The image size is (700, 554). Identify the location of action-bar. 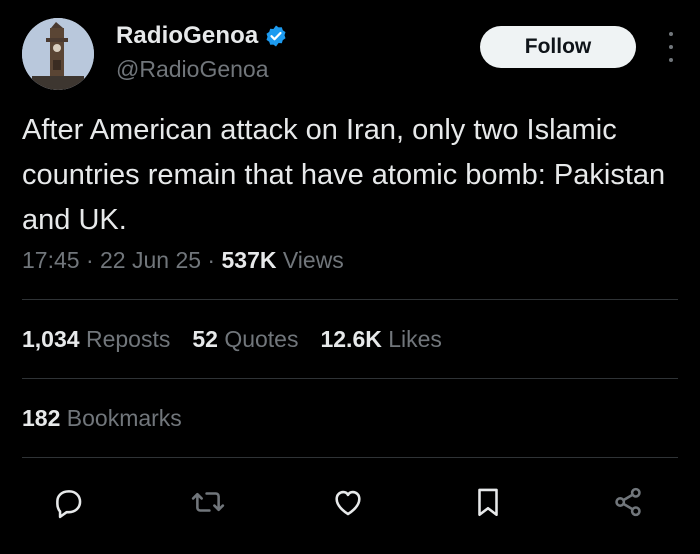
(348, 502).